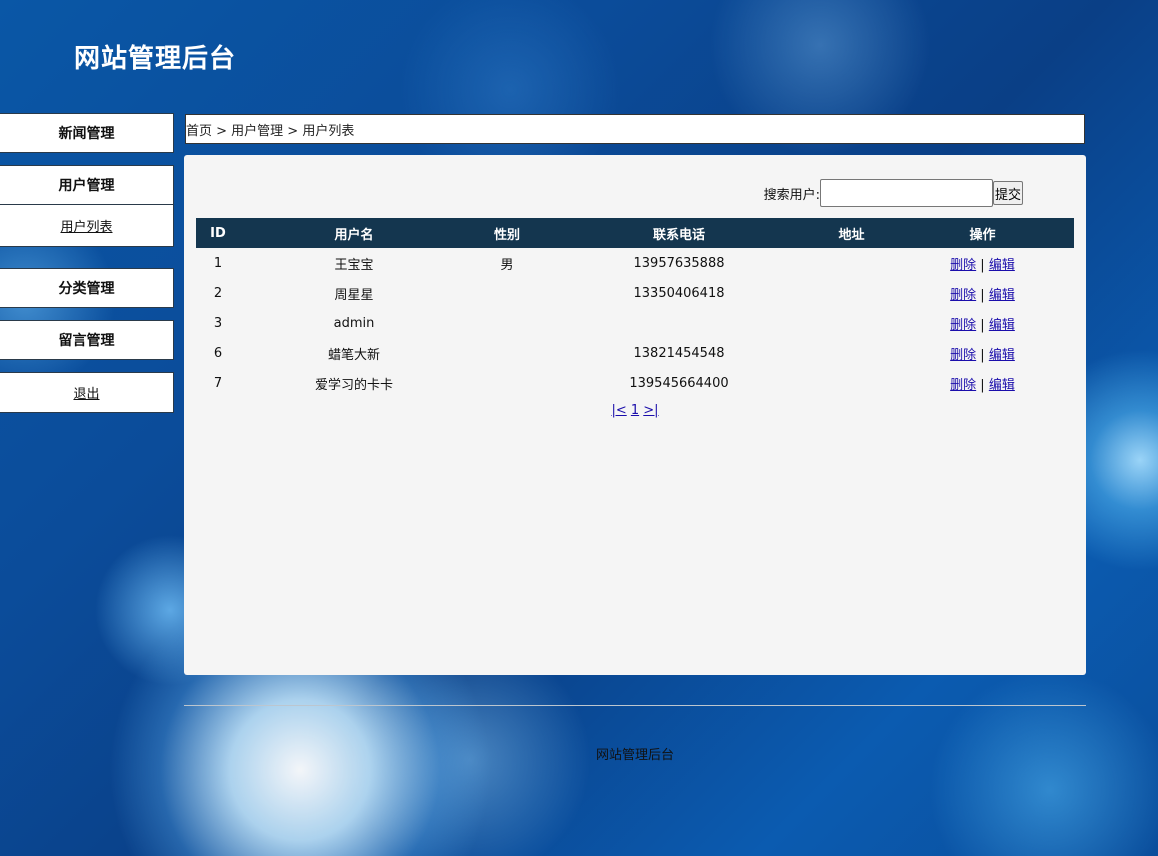 The width and height of the screenshot is (1158, 856). Describe the element at coordinates (354, 265) in the screenshot. I see `cell-username: 王宝宝` at that location.